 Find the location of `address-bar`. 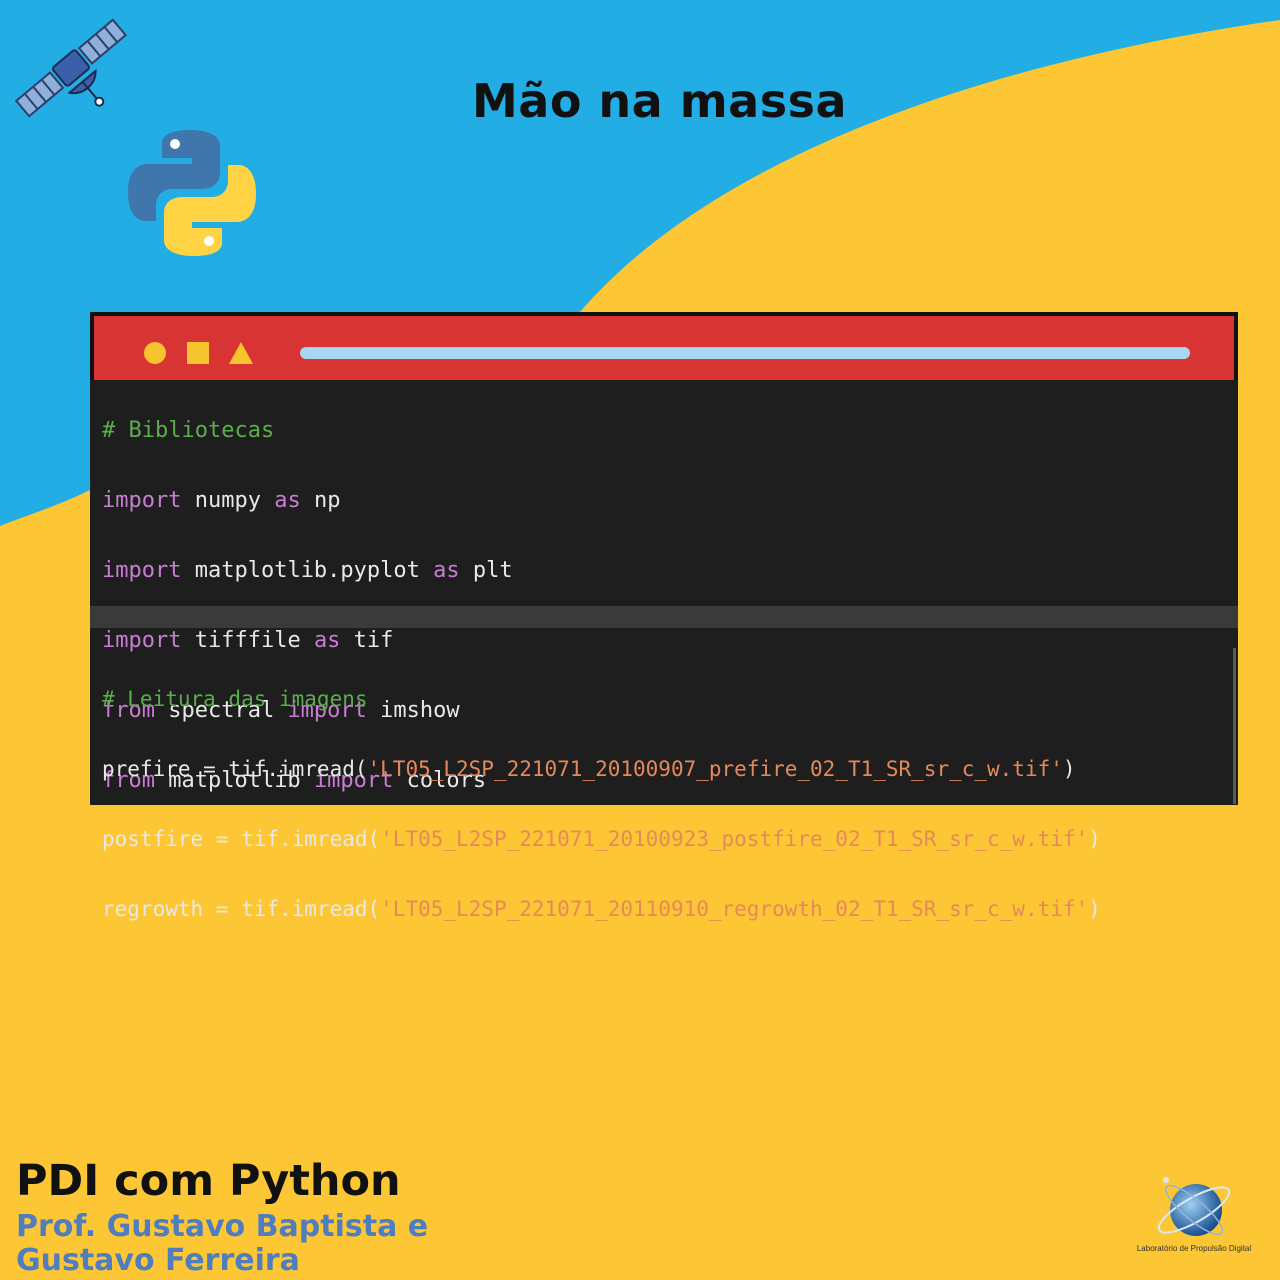

address-bar is located at coordinates (745, 353).